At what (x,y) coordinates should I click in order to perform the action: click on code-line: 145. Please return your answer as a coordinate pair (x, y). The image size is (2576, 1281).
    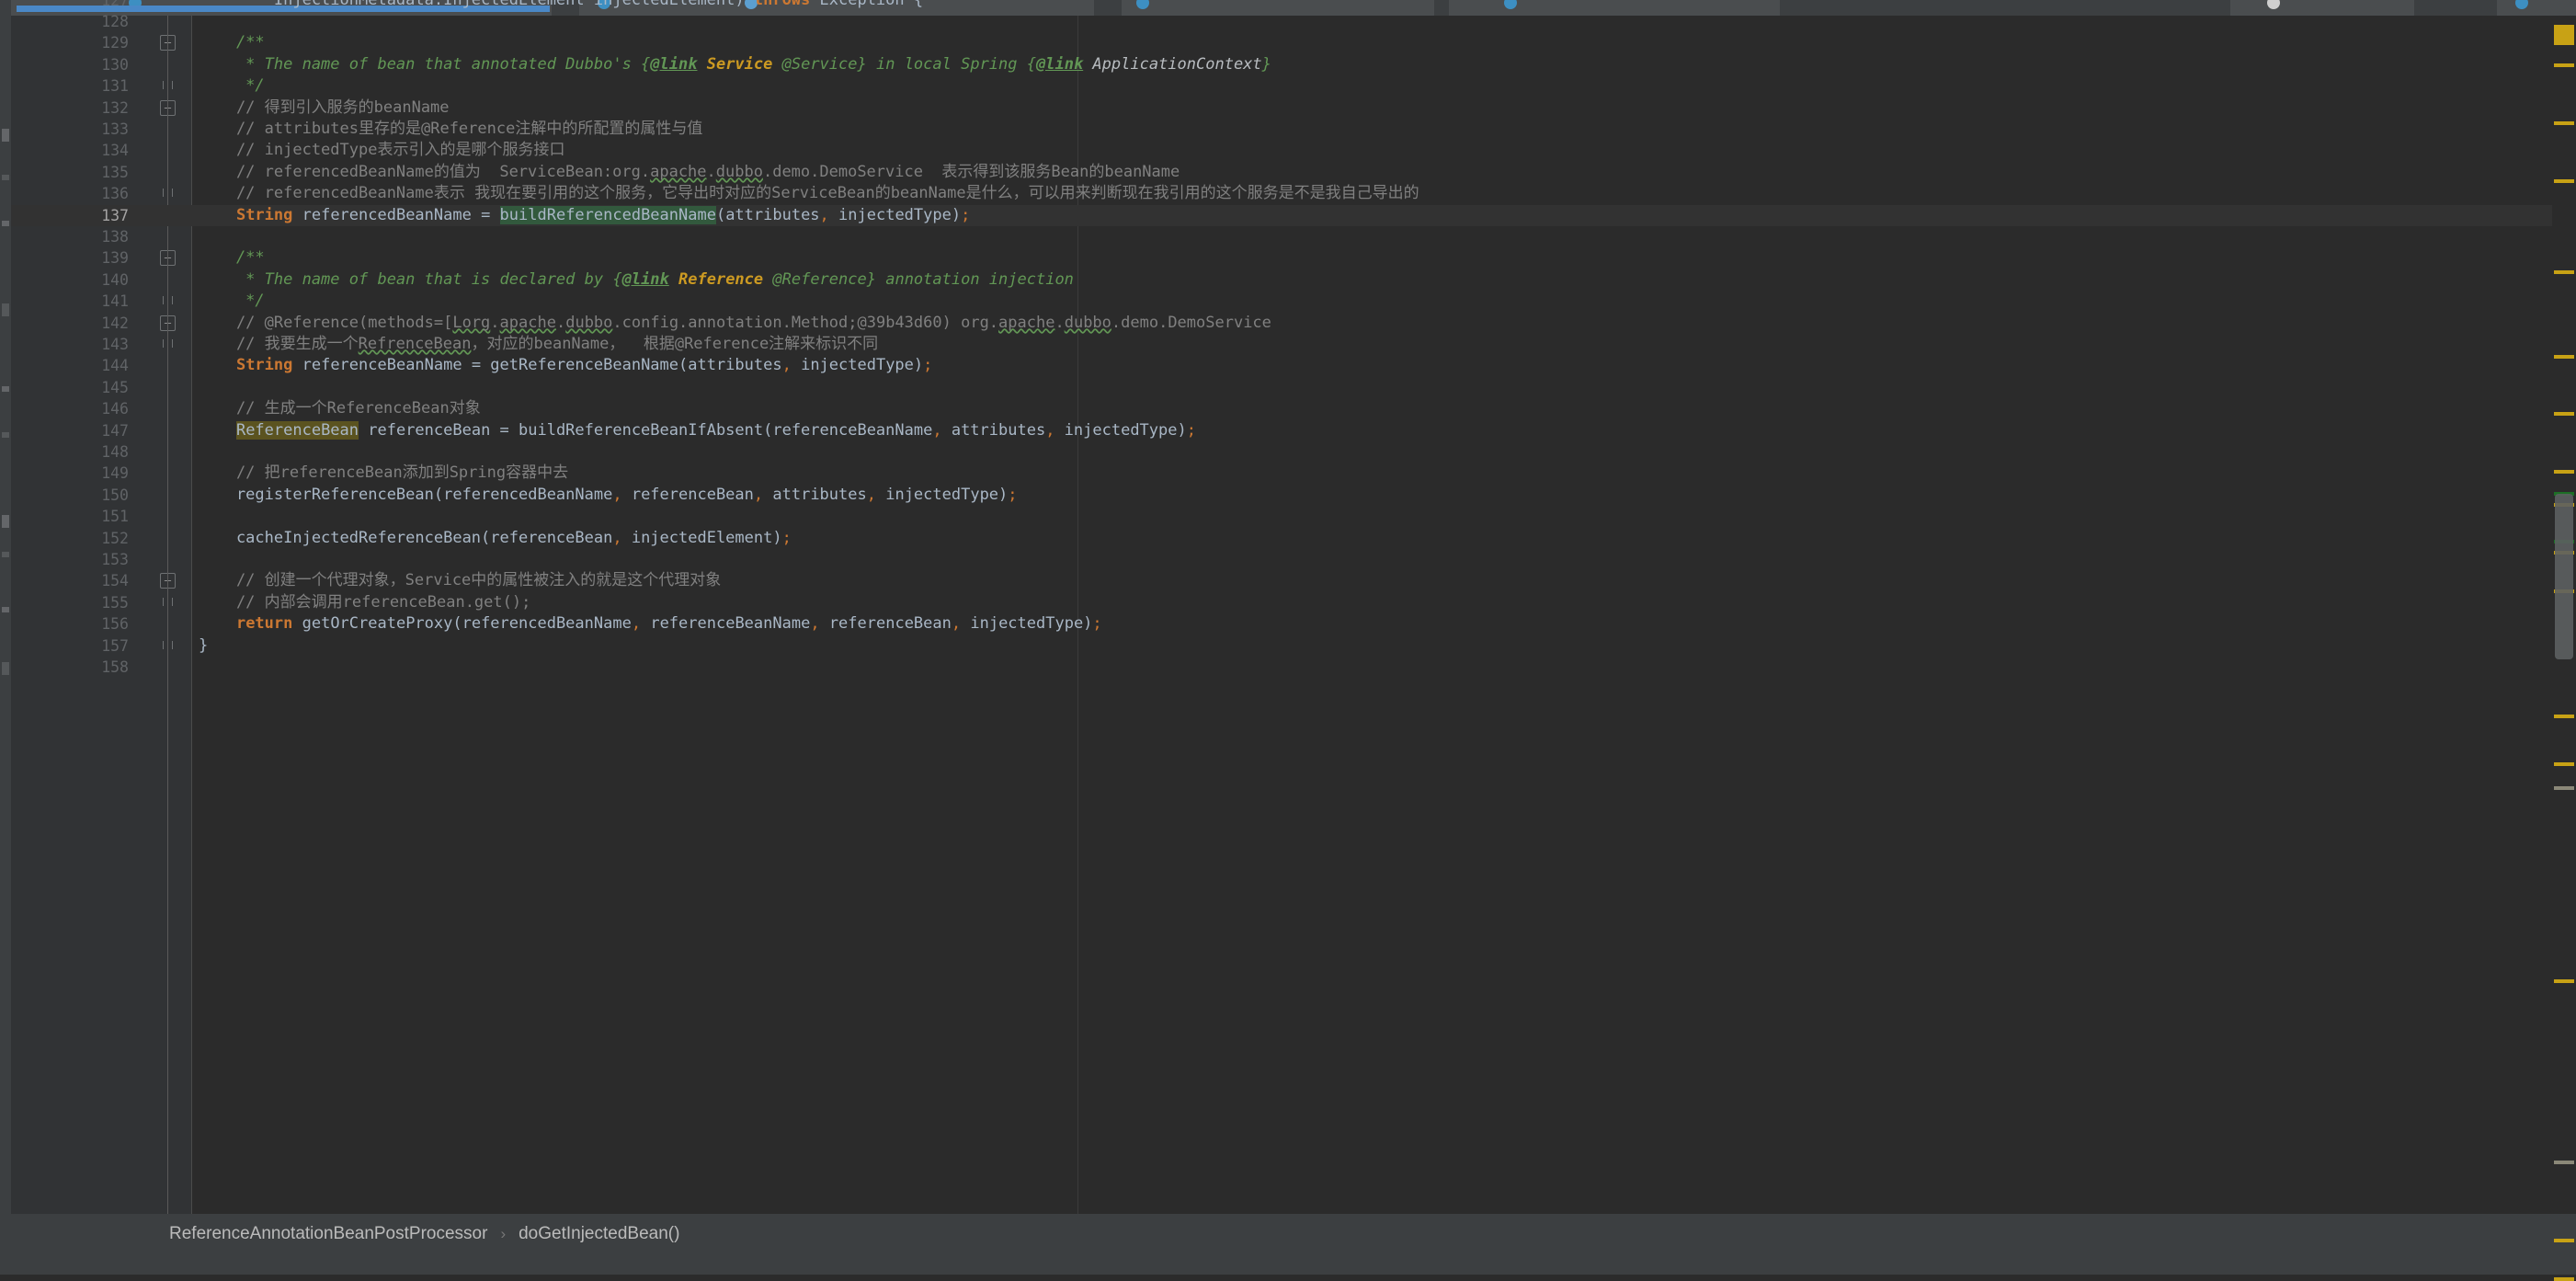
    Looking at the image, I should click on (1206, 388).